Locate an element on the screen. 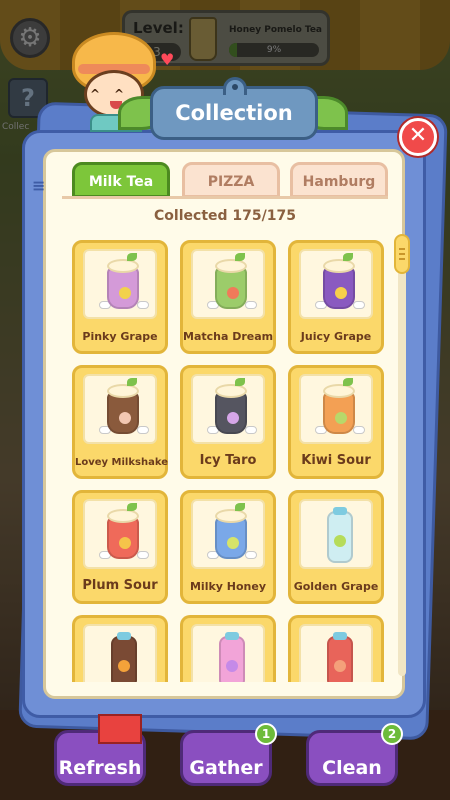 The image size is (450, 800). gather-label: Gather is located at coordinates (226, 768).